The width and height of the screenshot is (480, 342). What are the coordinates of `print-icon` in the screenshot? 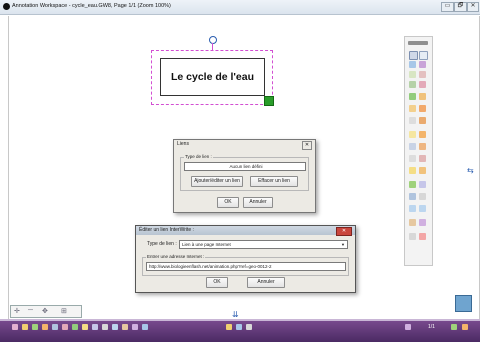 It's located at (249, 327).